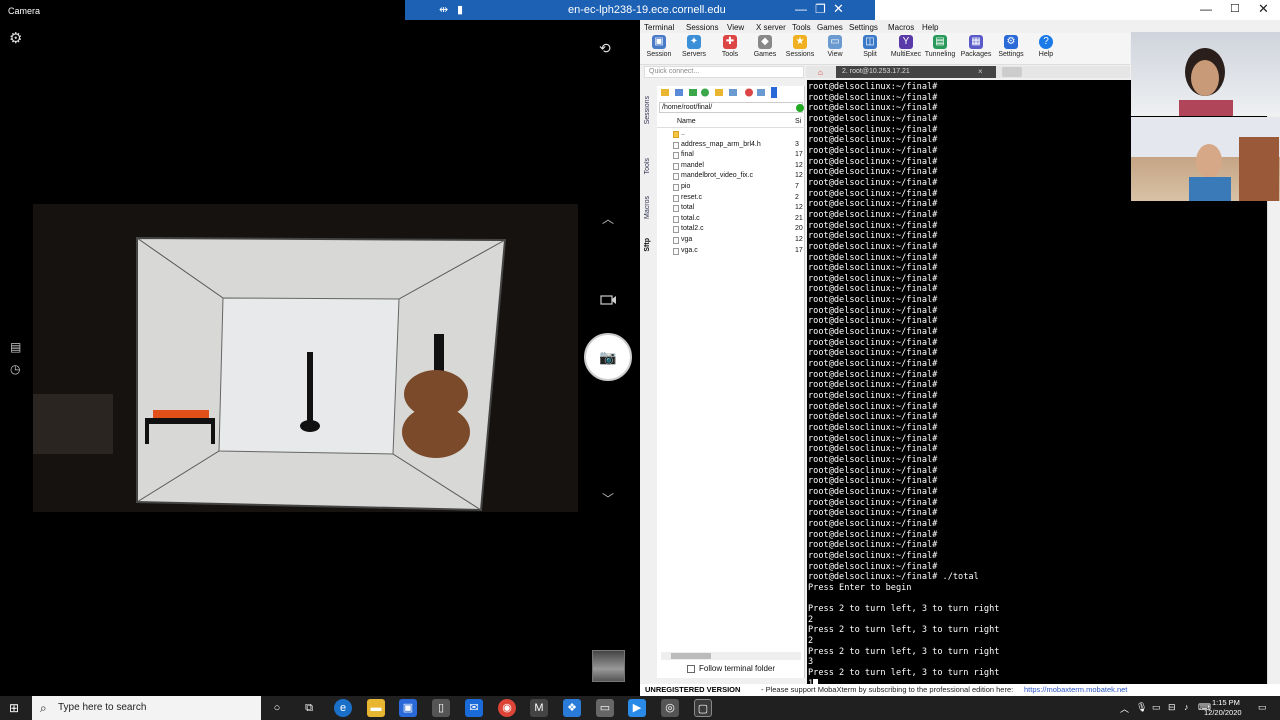 The image size is (1280, 720). What do you see at coordinates (608, 498) in the screenshot?
I see `chevron-down-icon: ﹀` at bounding box center [608, 498].